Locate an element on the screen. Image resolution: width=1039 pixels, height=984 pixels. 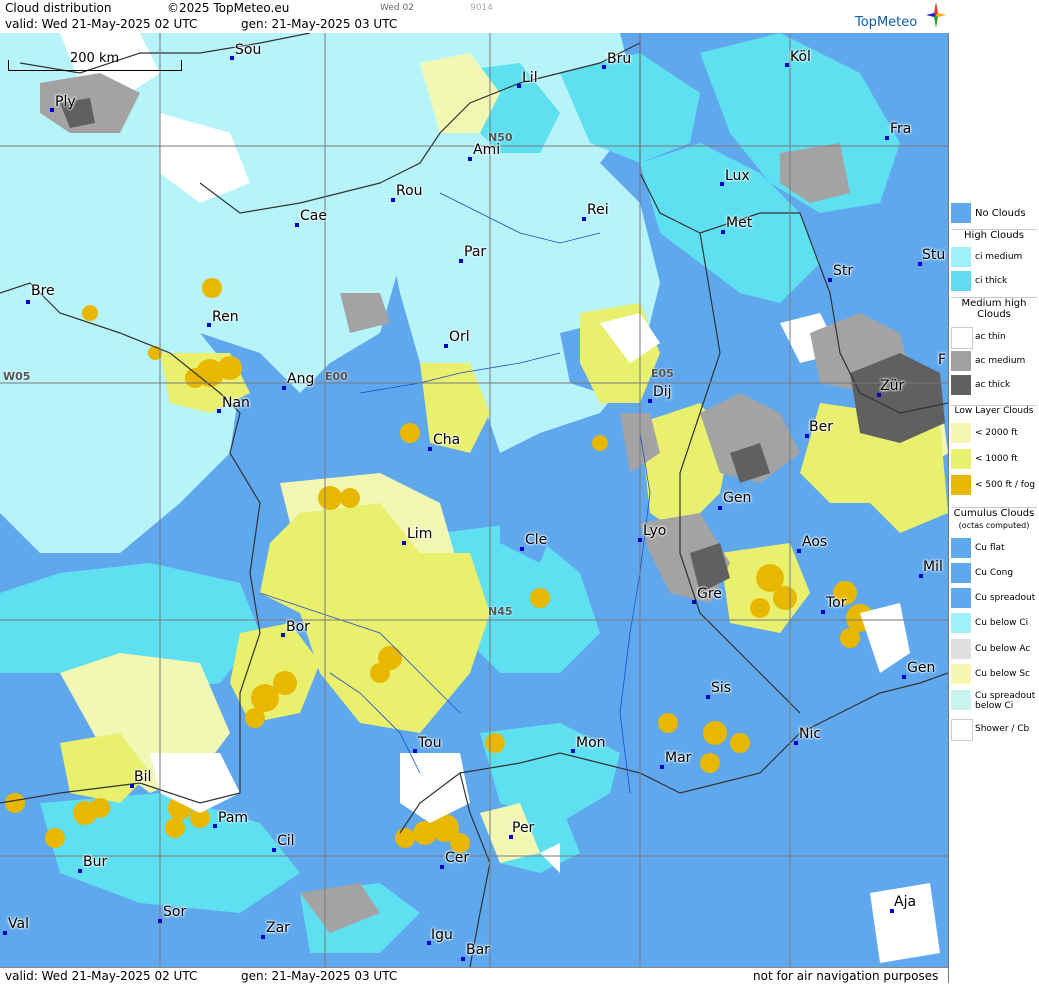
city-ply: Ply is located at coordinates (65, 102).